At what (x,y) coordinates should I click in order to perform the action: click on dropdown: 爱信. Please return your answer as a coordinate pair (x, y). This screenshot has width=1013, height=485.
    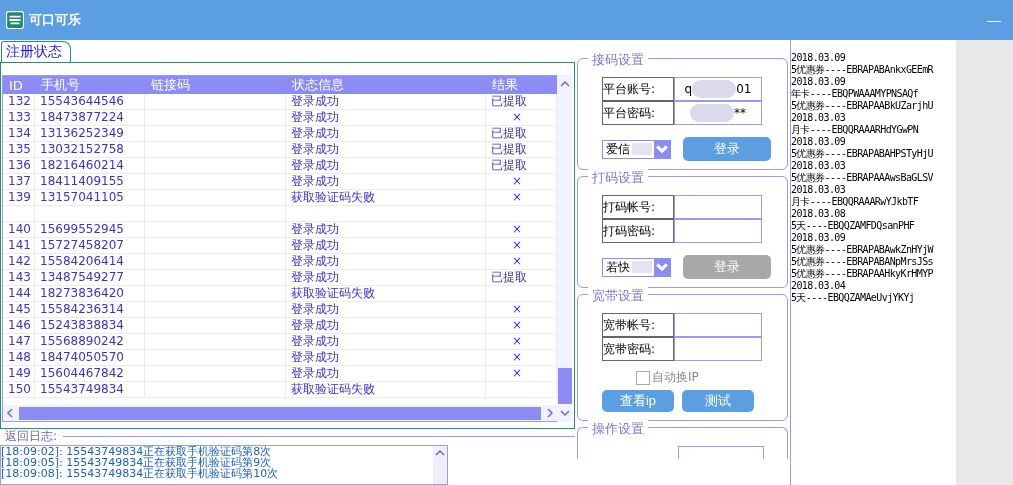
    Looking at the image, I should click on (636, 149).